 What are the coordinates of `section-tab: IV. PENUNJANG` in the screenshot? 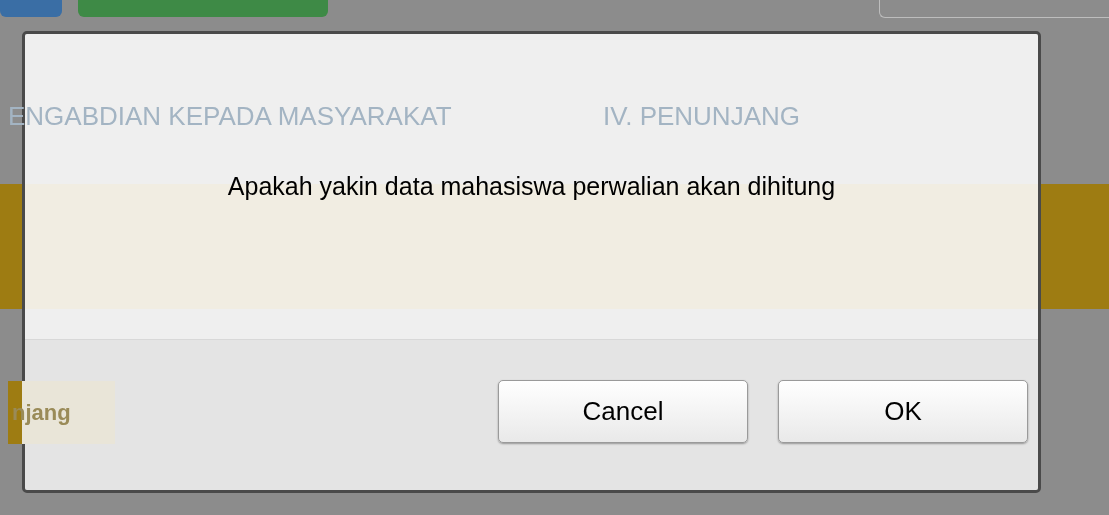 It's located at (701, 116).